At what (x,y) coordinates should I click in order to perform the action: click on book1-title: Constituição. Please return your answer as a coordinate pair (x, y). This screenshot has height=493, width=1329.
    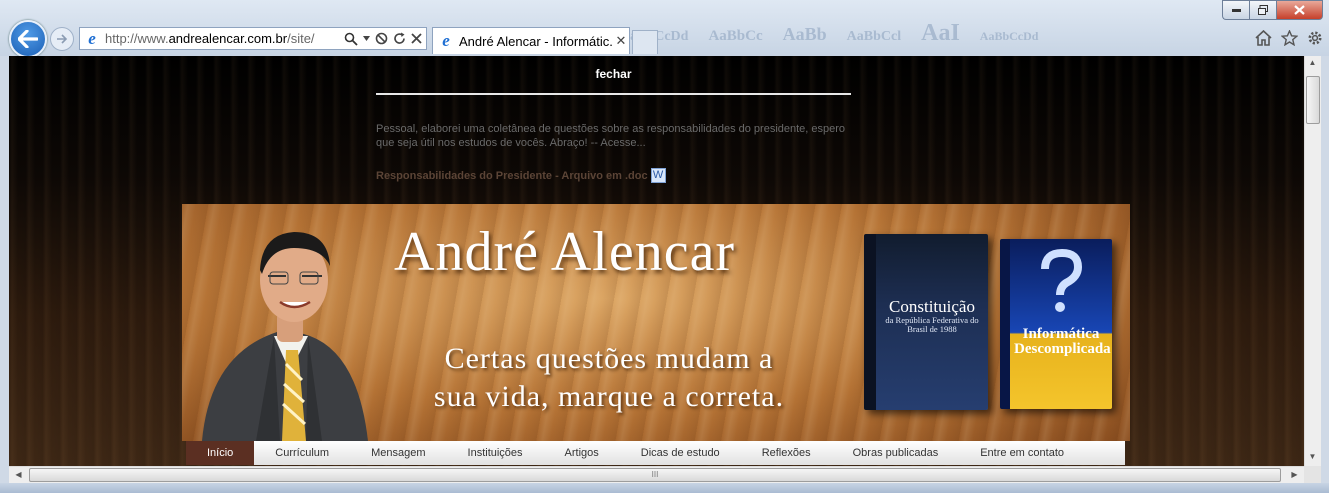
    Looking at the image, I should click on (932, 306).